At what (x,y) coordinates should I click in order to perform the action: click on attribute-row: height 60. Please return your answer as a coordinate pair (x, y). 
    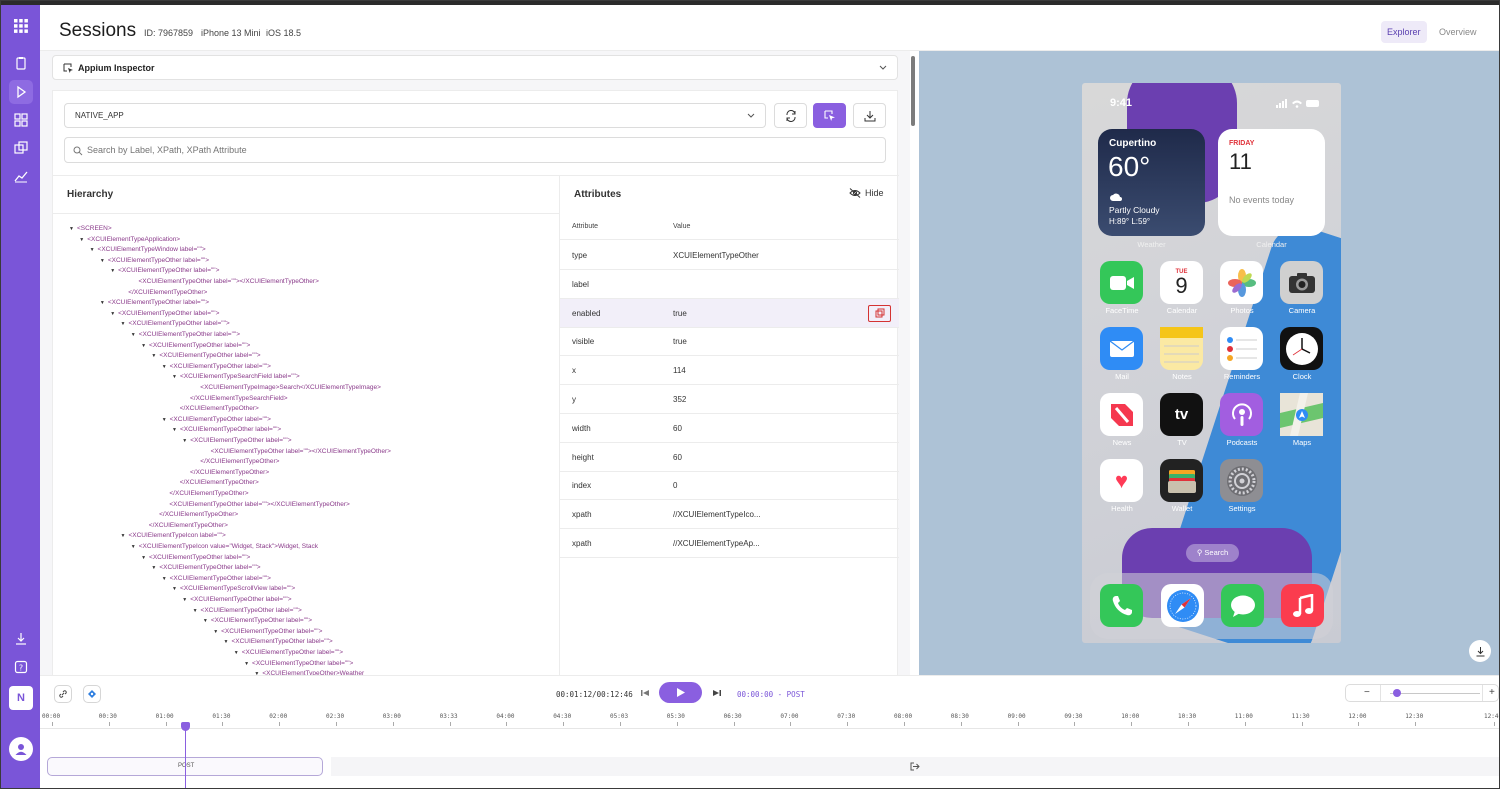
    Looking at the image, I should click on (729, 457).